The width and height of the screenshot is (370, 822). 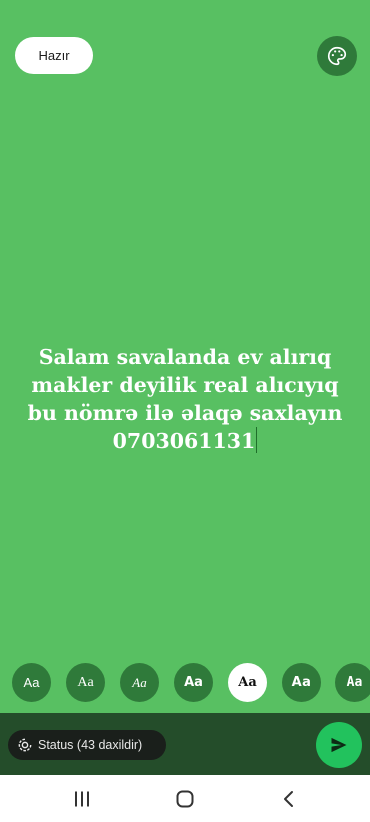 I want to click on palette-icon, so click(x=337, y=56).